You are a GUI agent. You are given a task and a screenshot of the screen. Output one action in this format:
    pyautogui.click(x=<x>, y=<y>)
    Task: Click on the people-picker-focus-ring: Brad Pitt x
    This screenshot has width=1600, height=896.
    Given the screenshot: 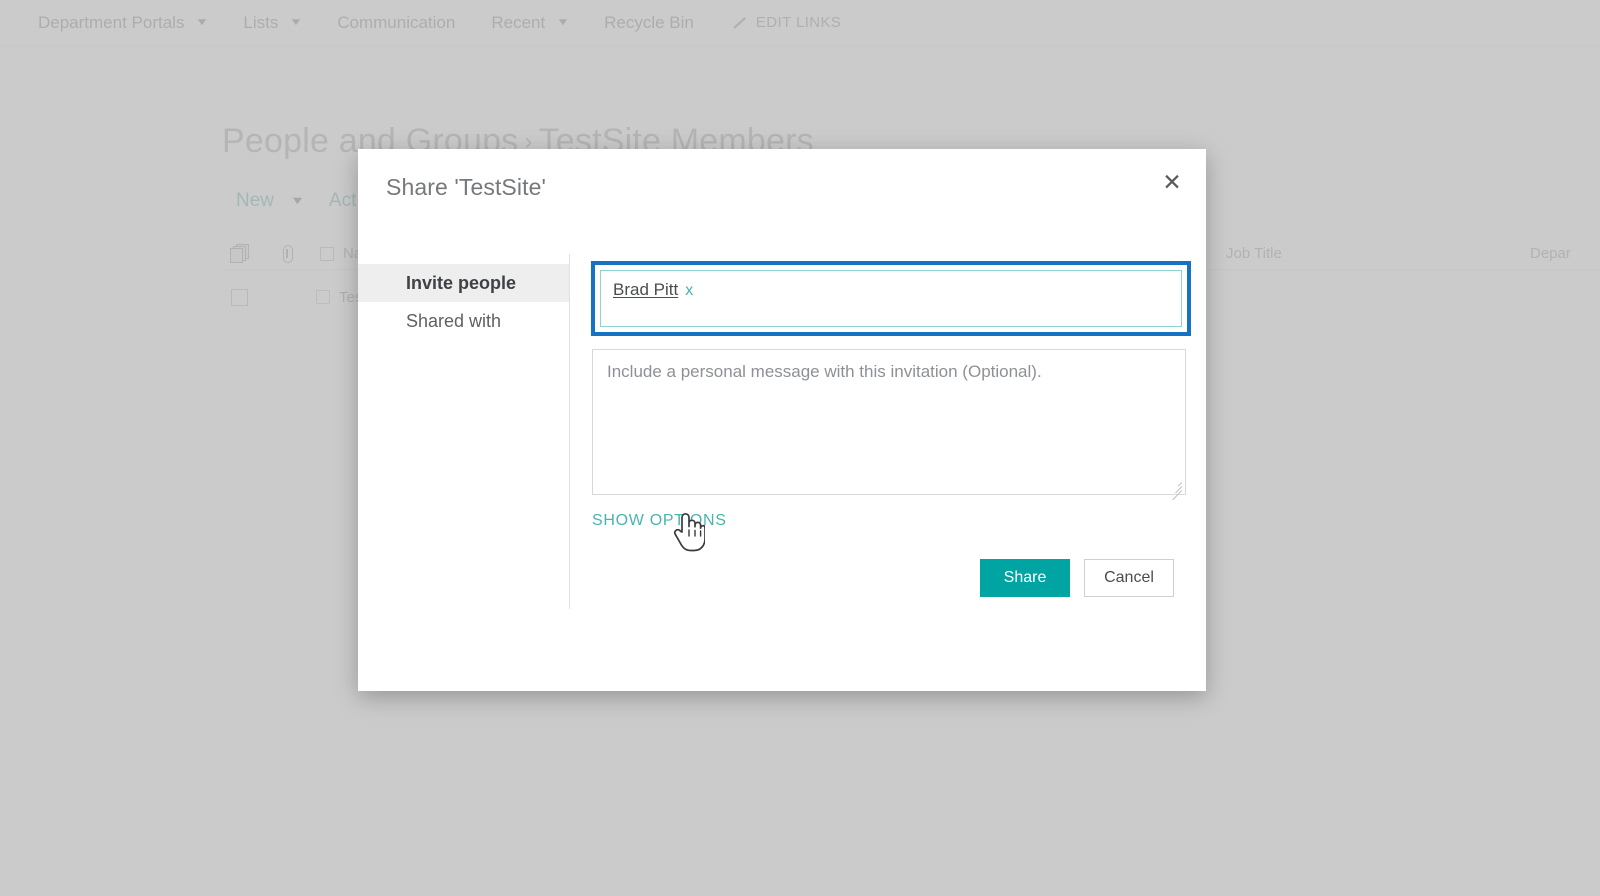 What is the action you would take?
    pyautogui.click(x=891, y=298)
    